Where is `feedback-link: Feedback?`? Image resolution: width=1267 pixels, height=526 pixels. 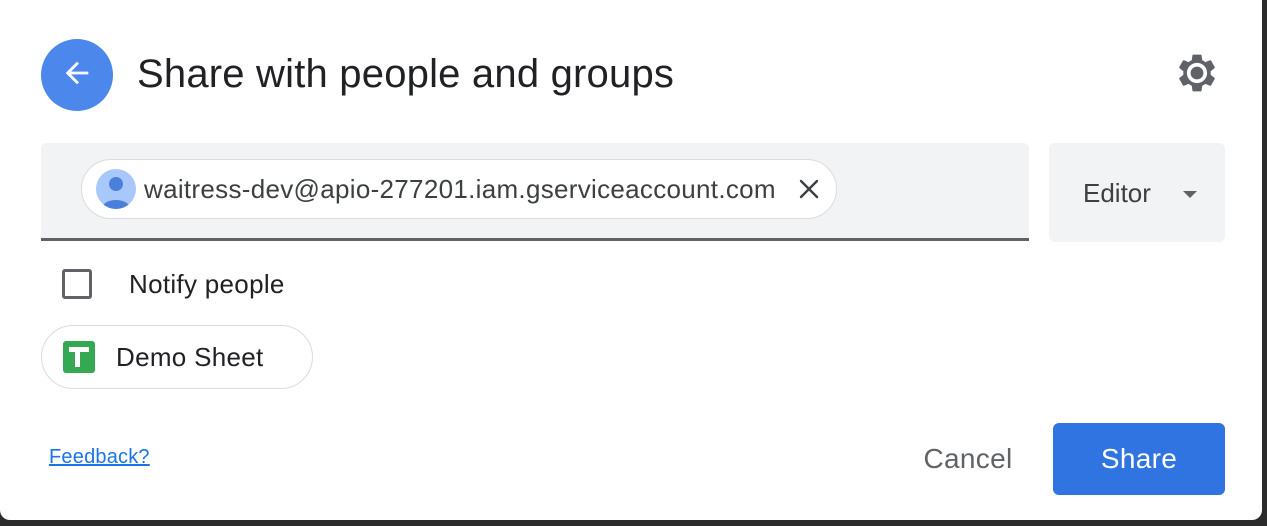 feedback-link: Feedback? is located at coordinates (99, 457).